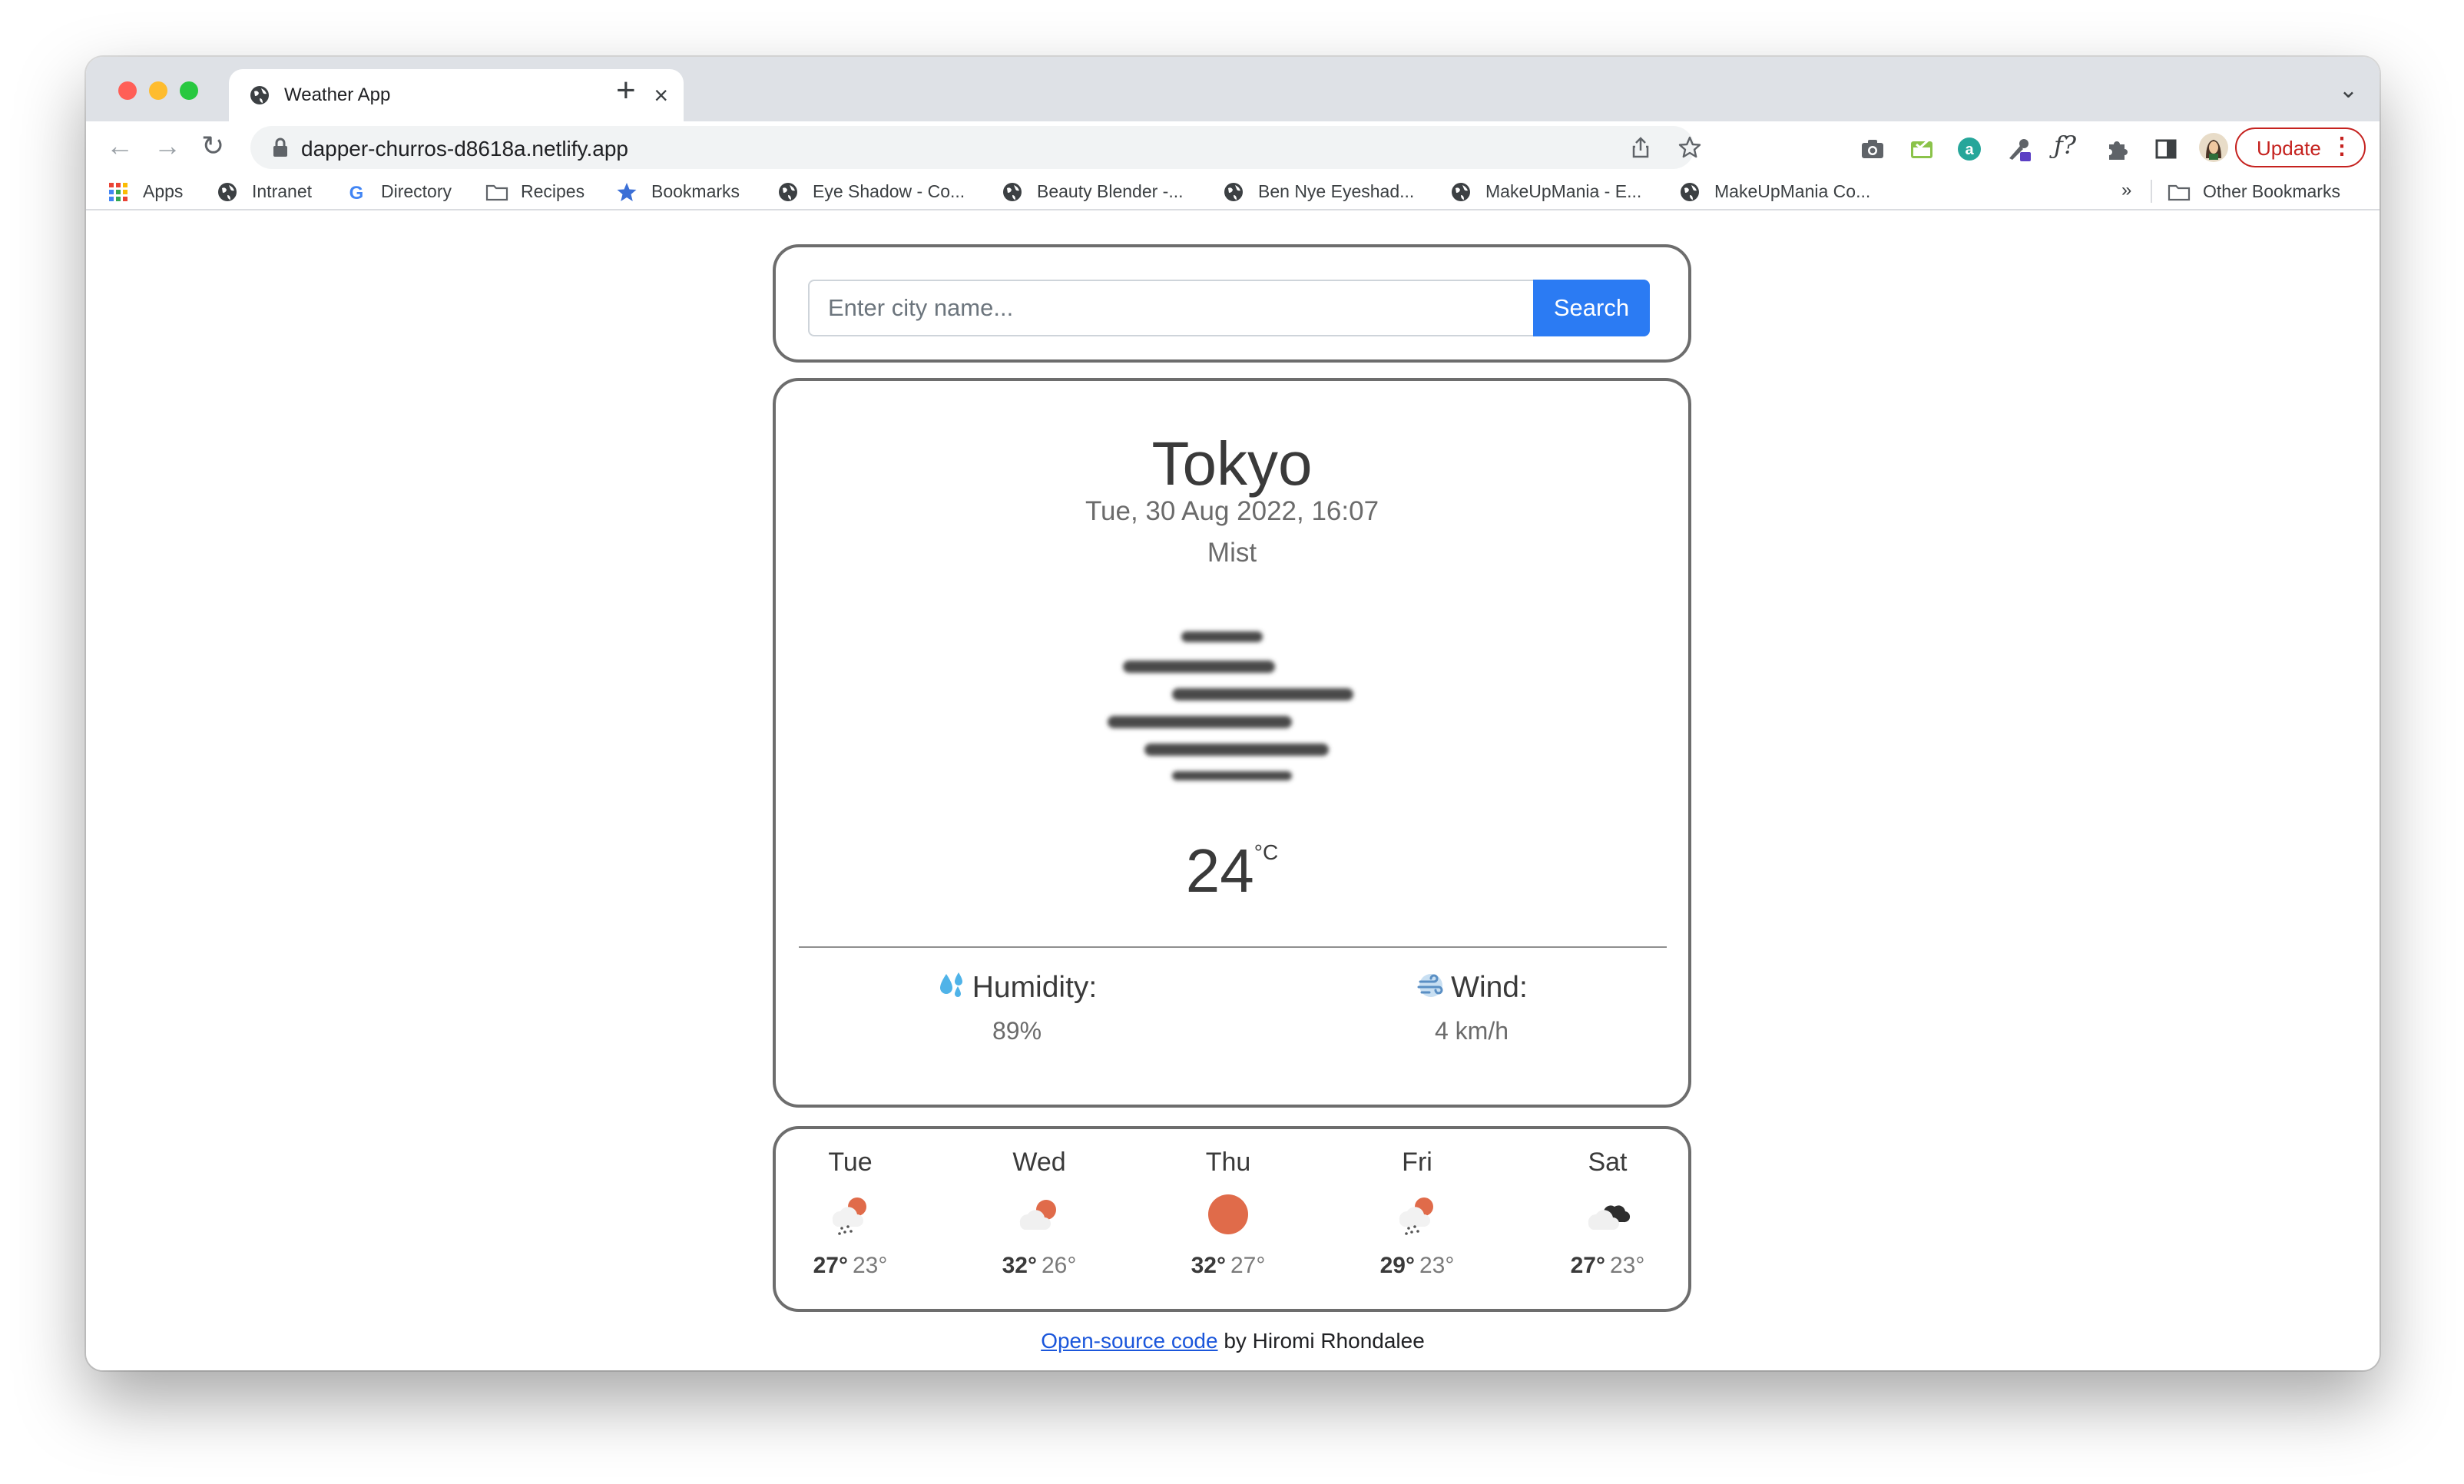 The image size is (2464, 1484). What do you see at coordinates (1873, 149) in the screenshot?
I see `camera-icon` at bounding box center [1873, 149].